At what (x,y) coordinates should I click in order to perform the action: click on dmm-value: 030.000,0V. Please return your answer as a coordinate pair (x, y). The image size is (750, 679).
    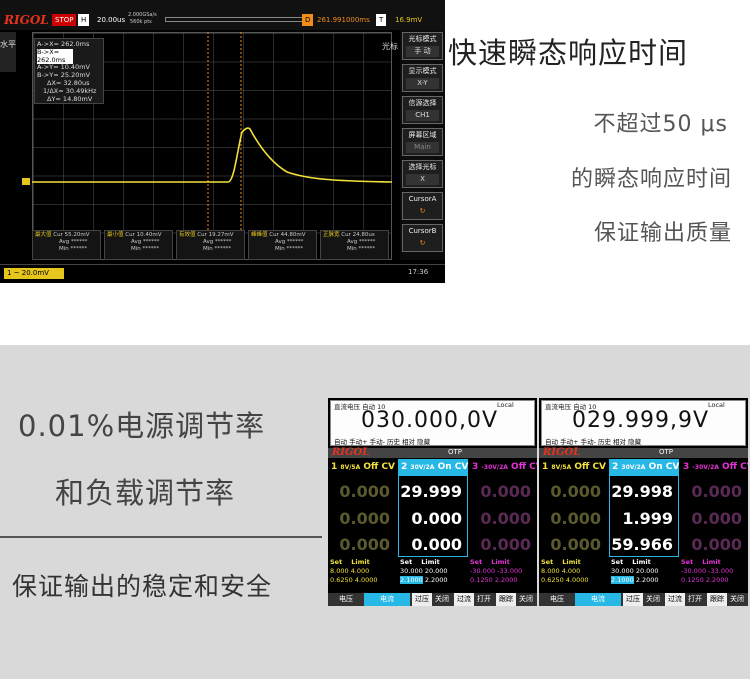
    Looking at the image, I should click on (430, 420).